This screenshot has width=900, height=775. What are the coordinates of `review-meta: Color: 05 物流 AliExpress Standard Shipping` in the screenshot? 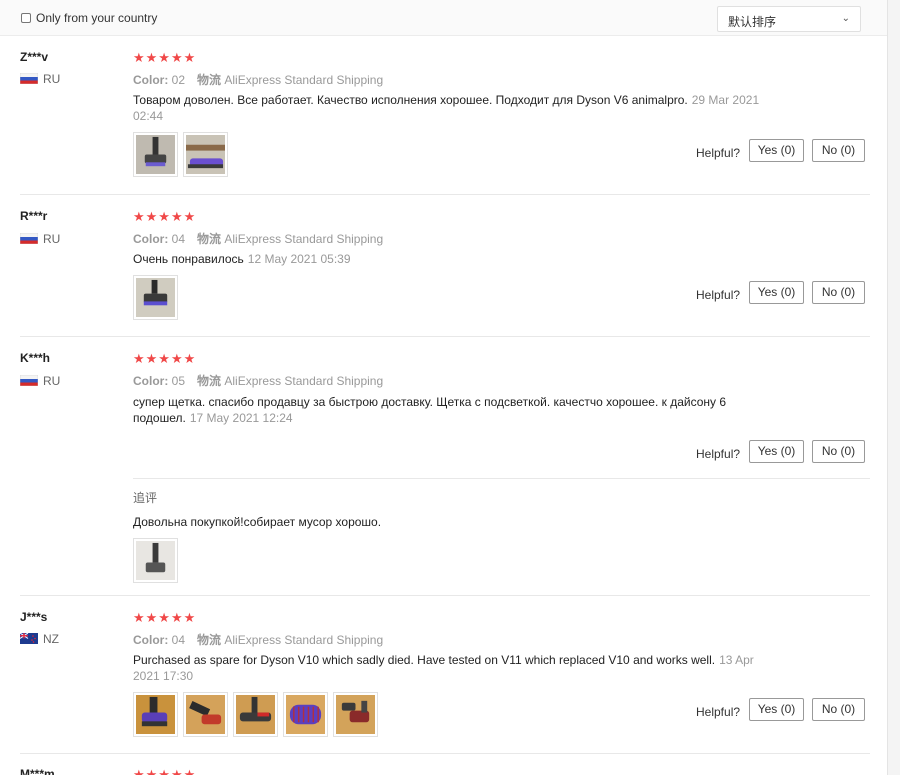 It's located at (258, 380).